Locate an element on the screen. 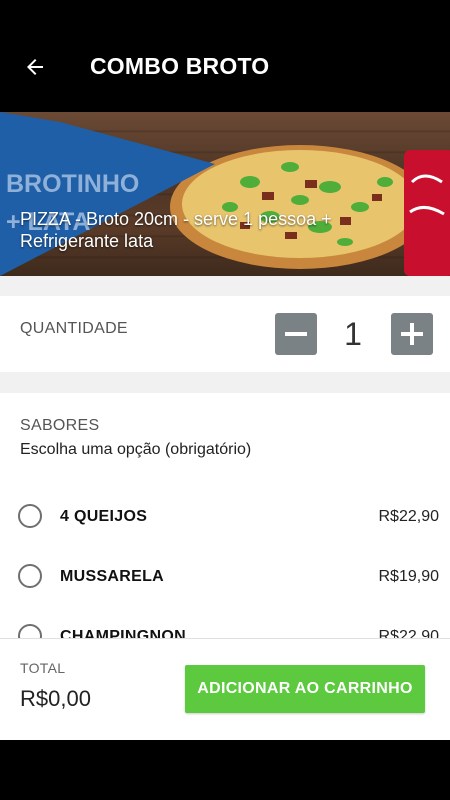 This screenshot has width=450, height=800. flavor-option: 4 QUEIJOS R$22,90 is located at coordinates (225, 526).